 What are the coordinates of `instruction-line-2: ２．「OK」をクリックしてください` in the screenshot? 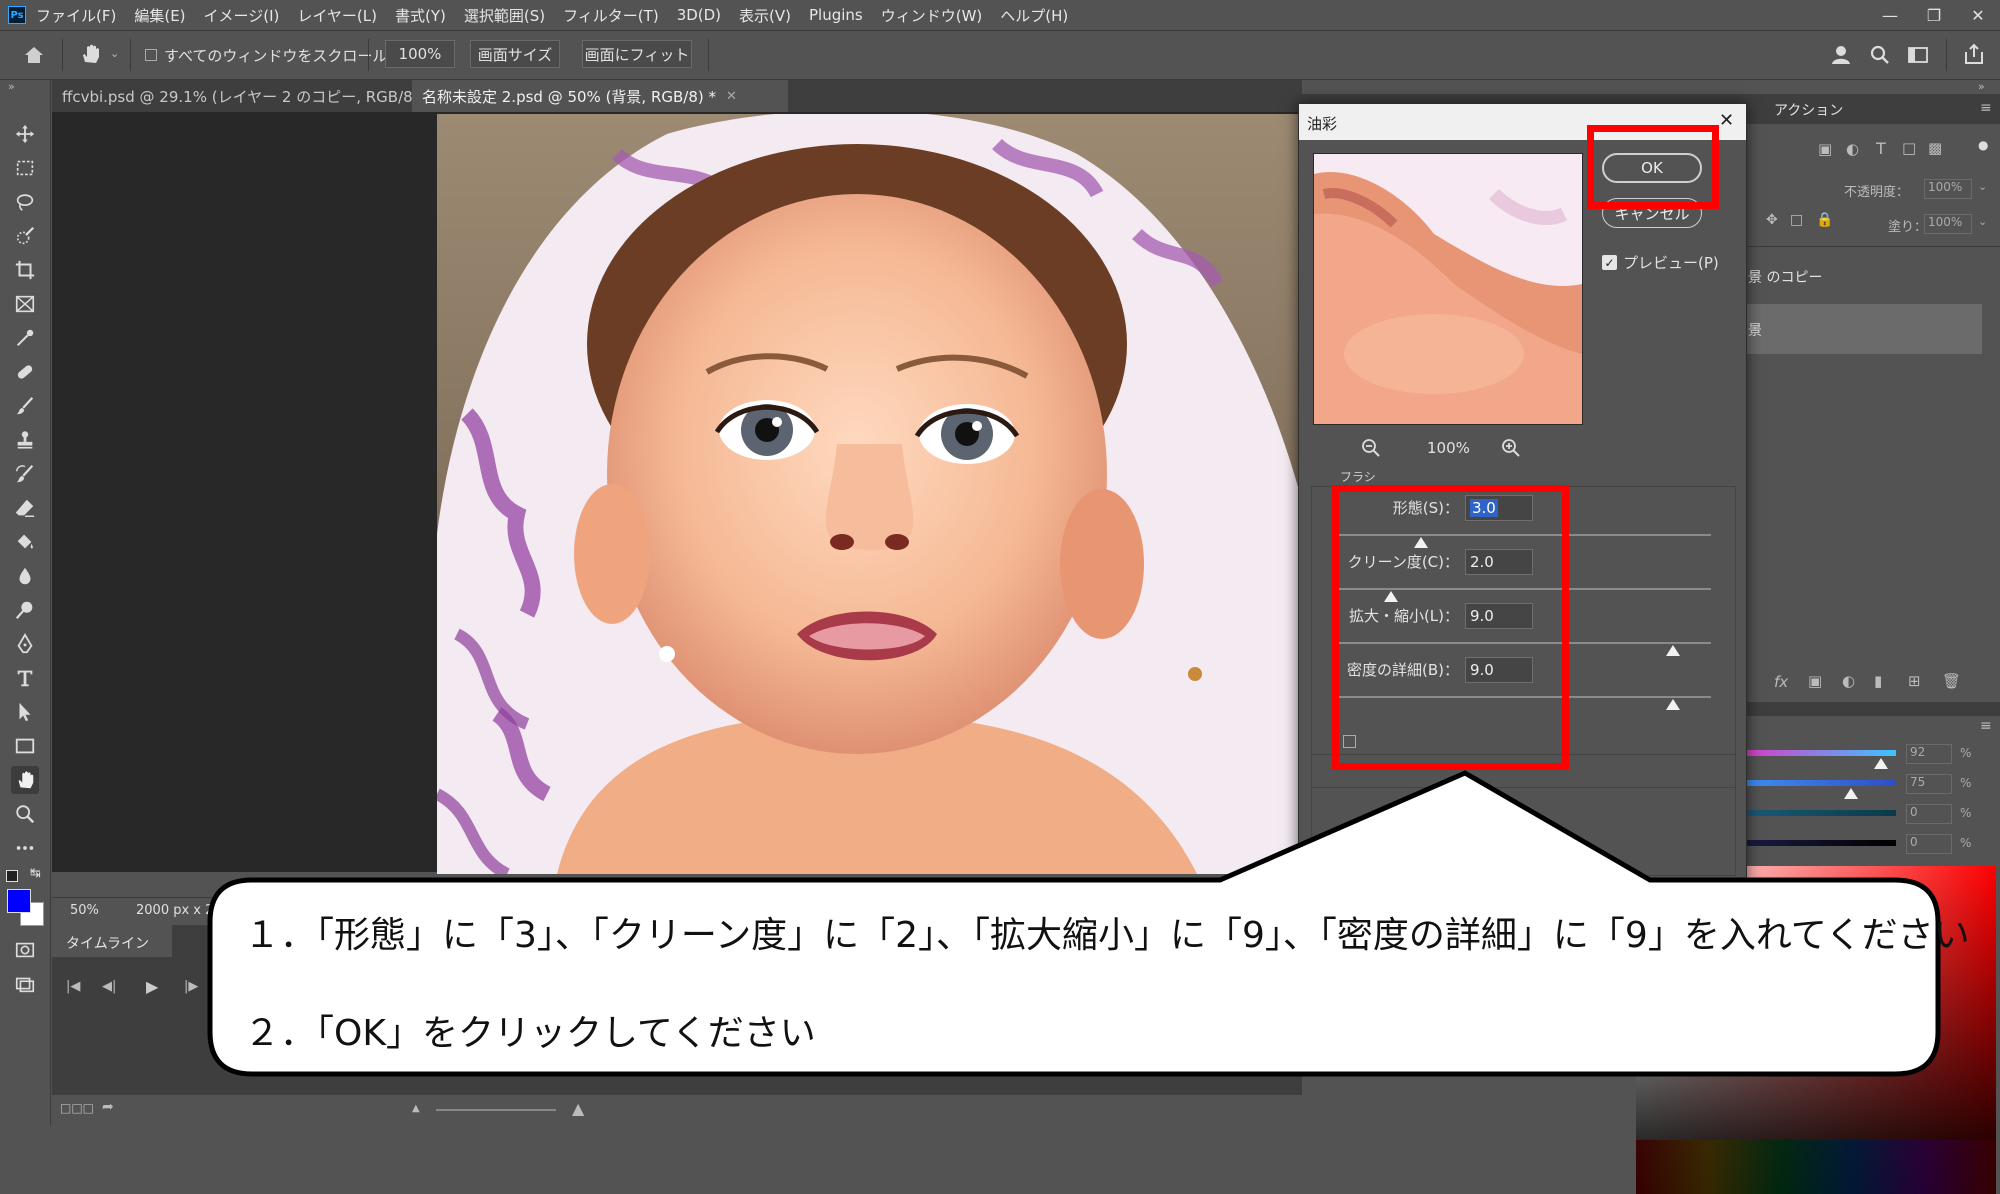 It's located at (530, 1033).